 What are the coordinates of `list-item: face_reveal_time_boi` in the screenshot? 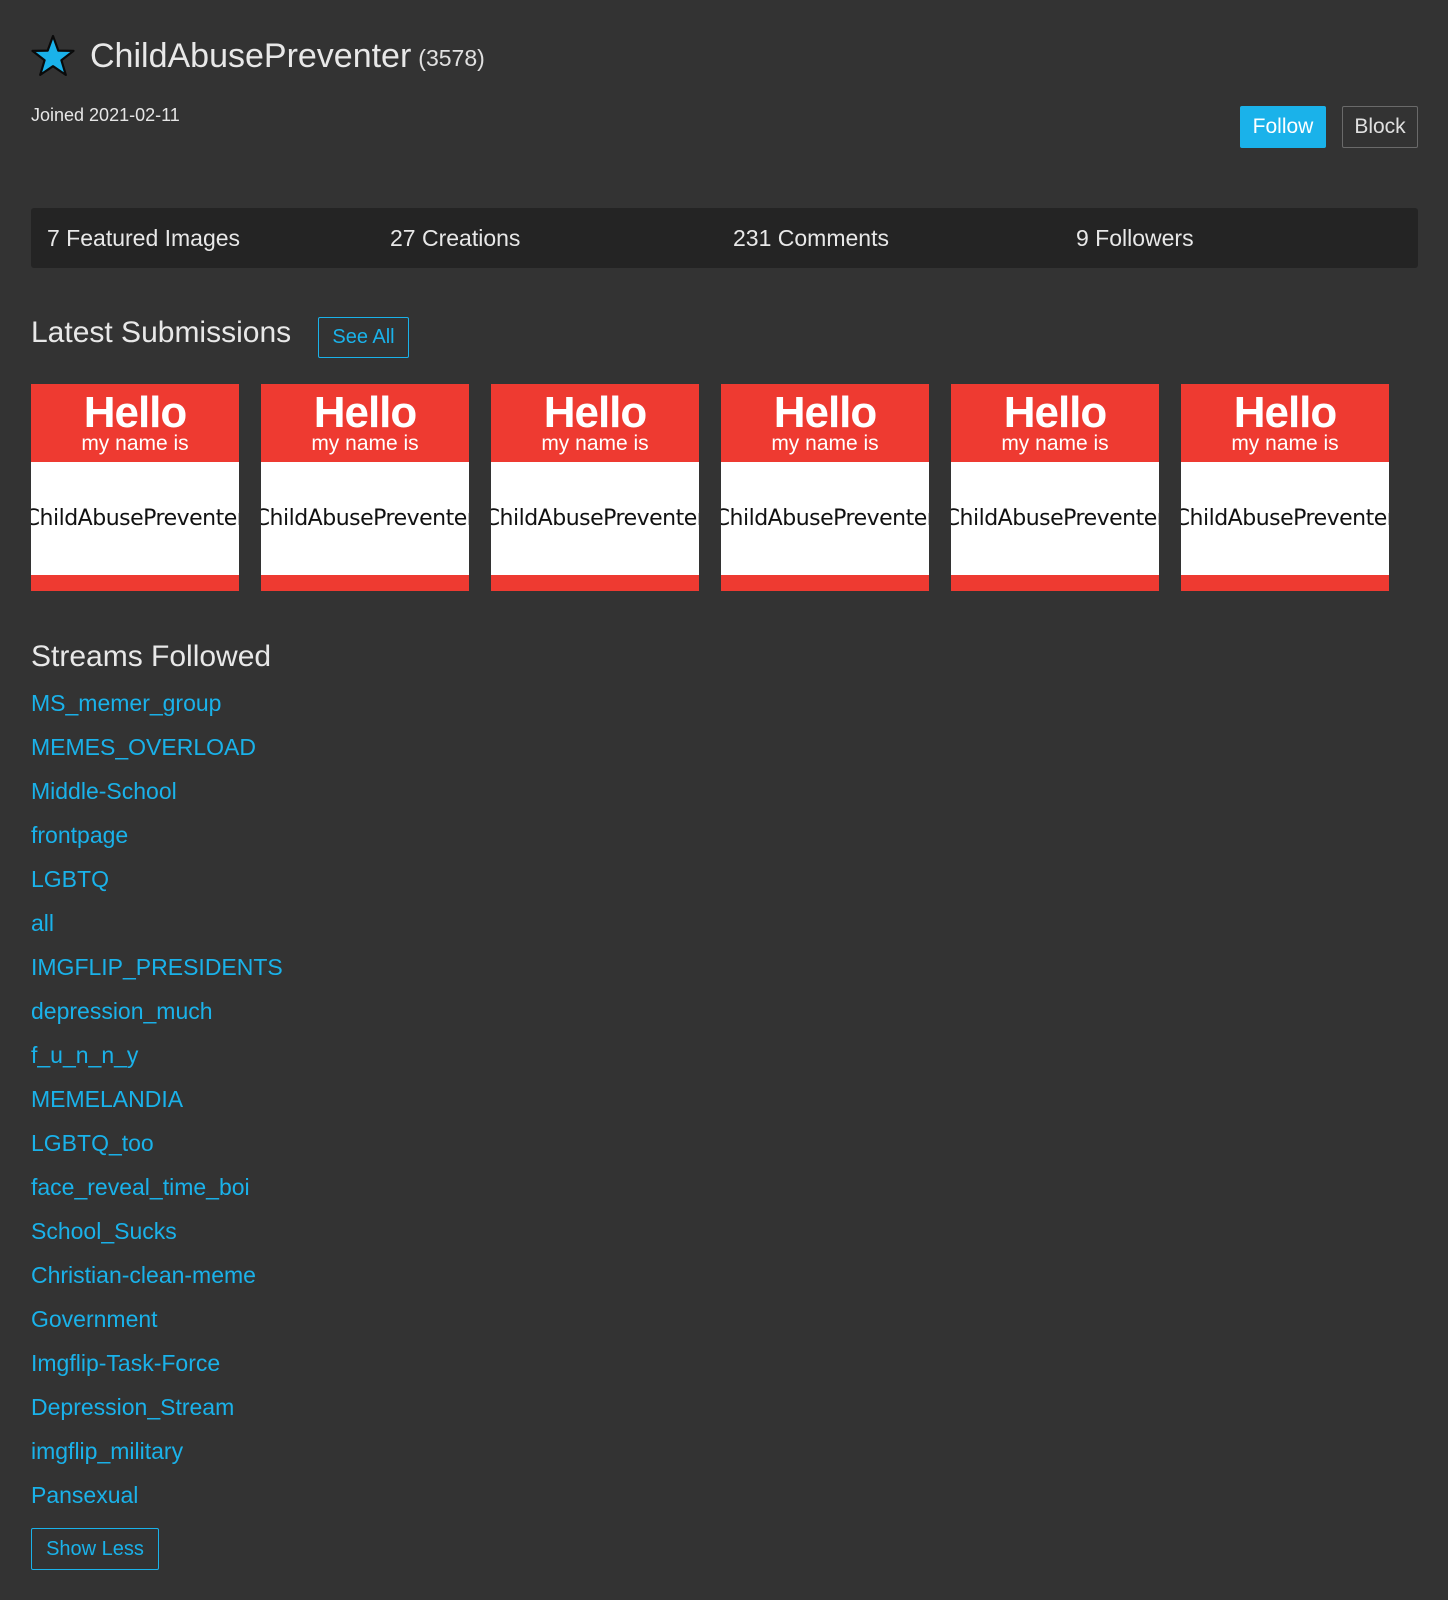 It's located at (157, 1194).